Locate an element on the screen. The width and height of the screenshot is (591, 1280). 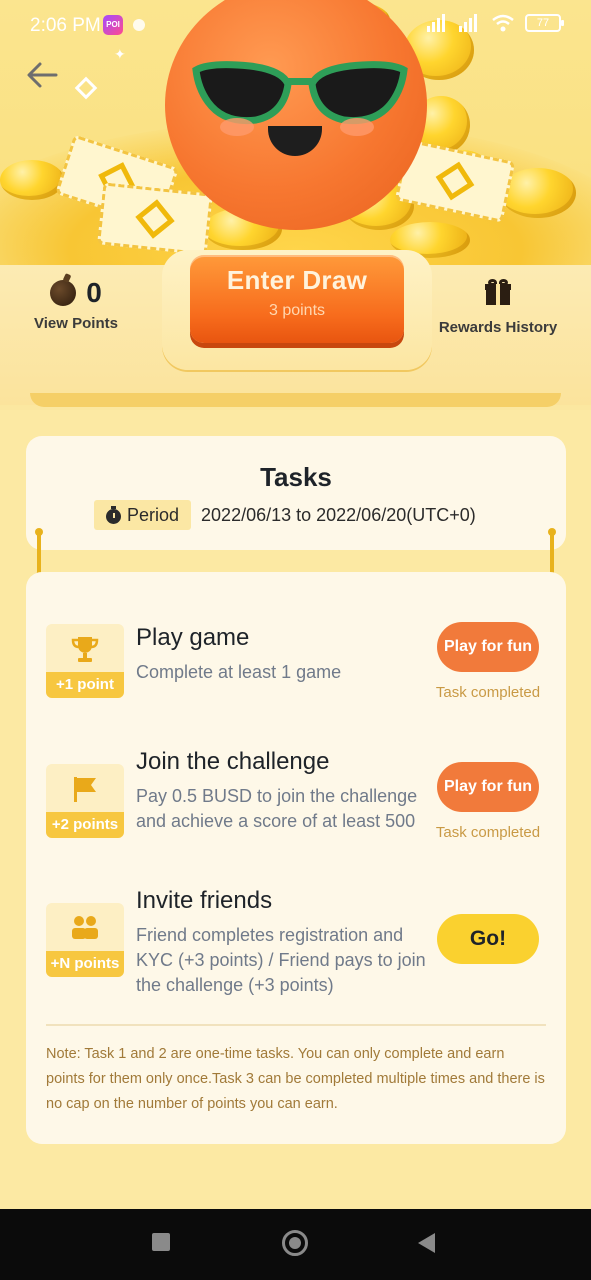
sunglasses-icon is located at coordinates (300, 93).